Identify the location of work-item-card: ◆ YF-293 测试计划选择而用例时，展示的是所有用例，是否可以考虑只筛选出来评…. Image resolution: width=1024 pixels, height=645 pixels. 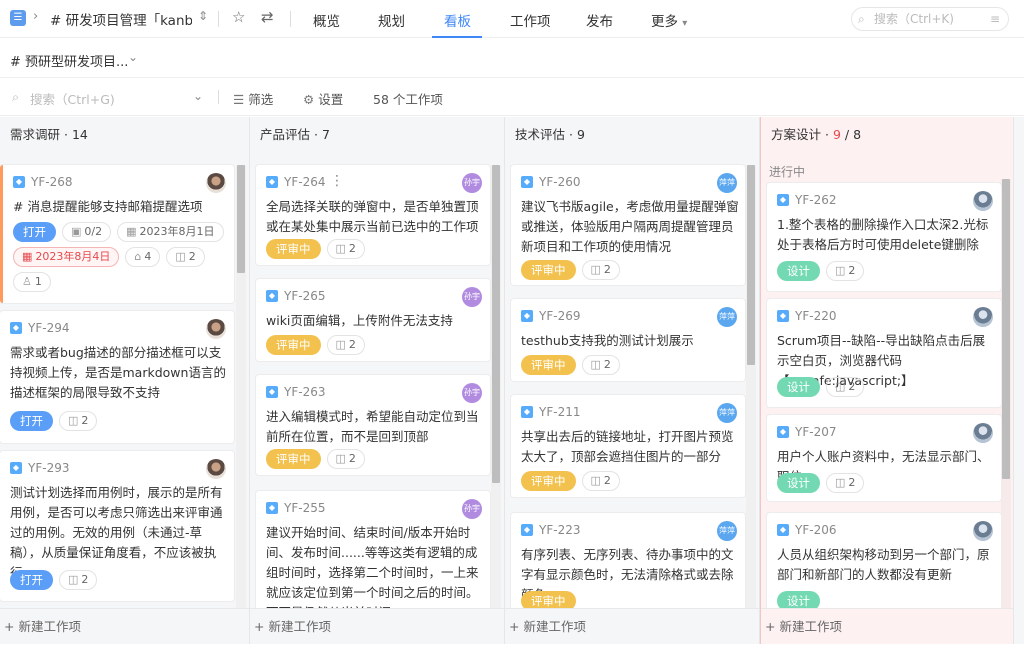
(117, 526).